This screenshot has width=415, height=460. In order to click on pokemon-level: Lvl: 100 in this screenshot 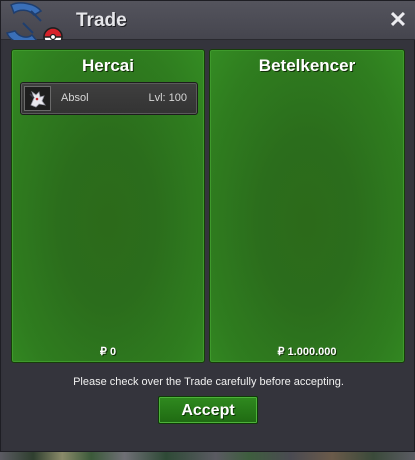, I will do `click(167, 98)`.